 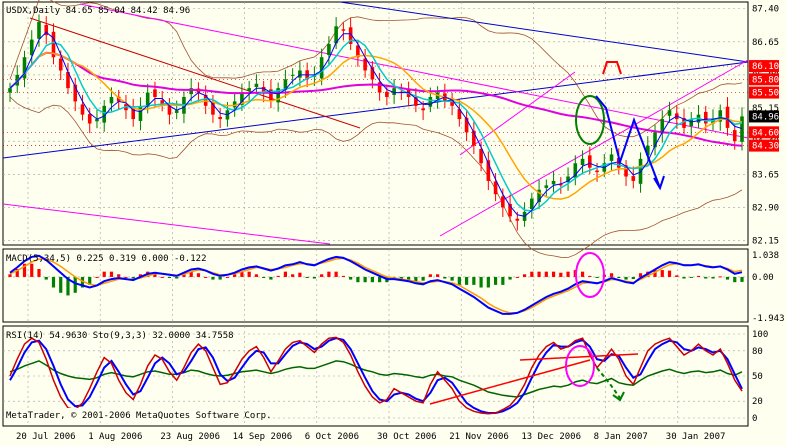 What do you see at coordinates (765, 133) in the screenshot?
I see `level-label: 84.60` at bounding box center [765, 133].